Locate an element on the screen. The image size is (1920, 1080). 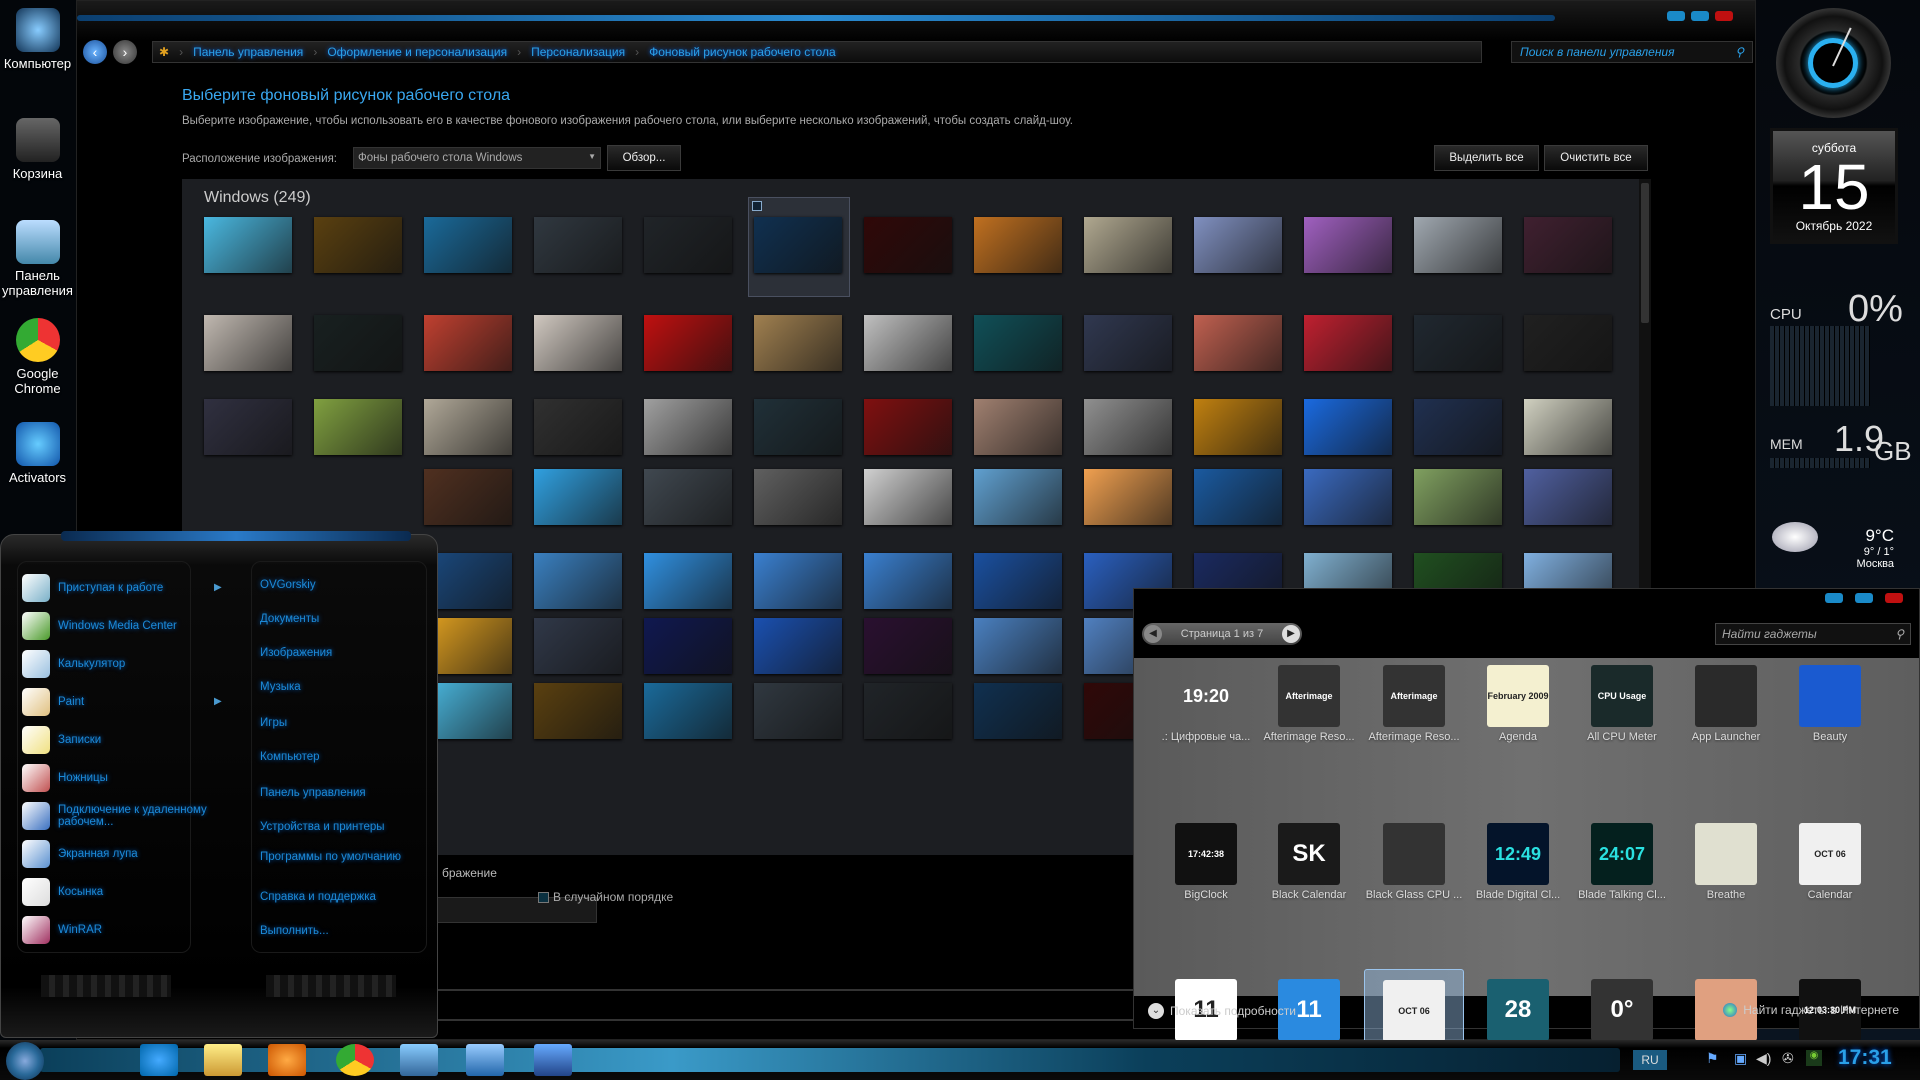
start-menu-item: Экранная лупа is located at coordinates (122, 854).